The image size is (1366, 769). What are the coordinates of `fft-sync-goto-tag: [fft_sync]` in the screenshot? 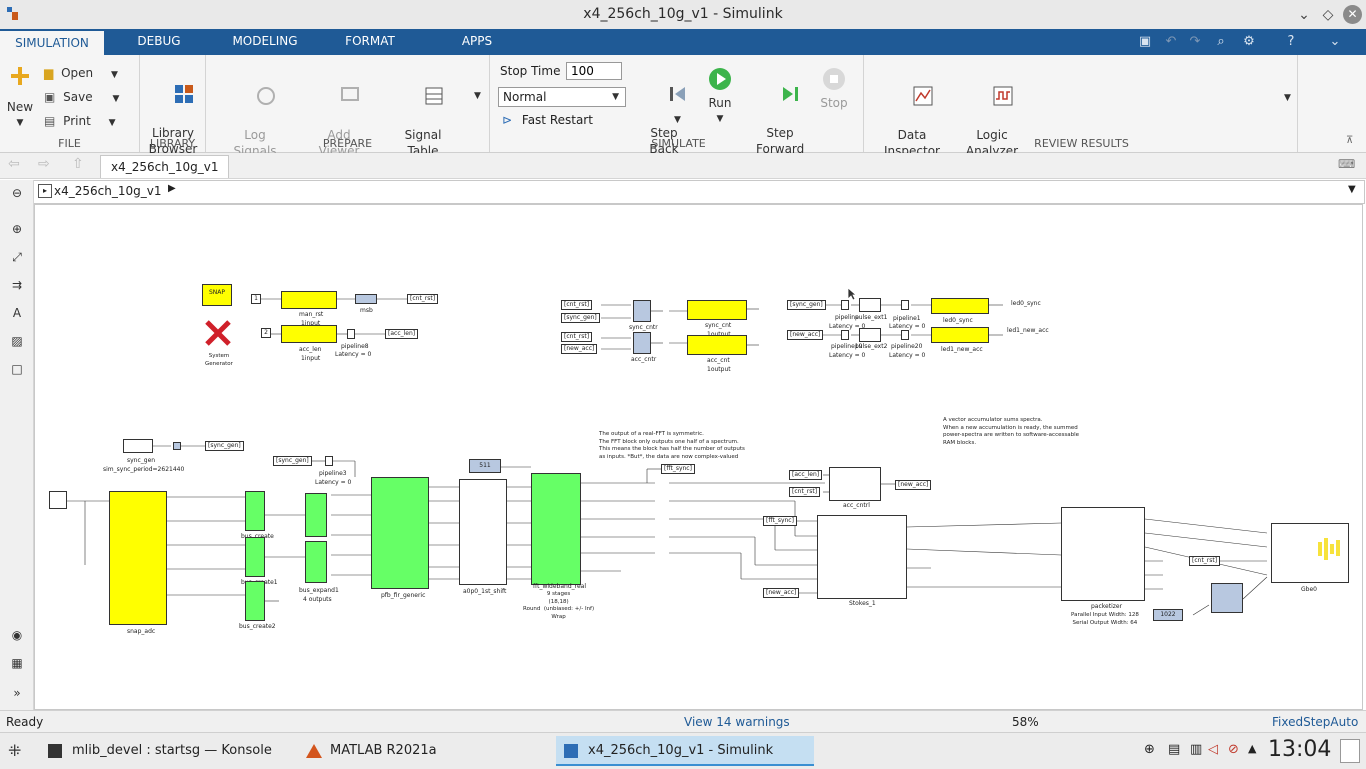 It's located at (678, 469).